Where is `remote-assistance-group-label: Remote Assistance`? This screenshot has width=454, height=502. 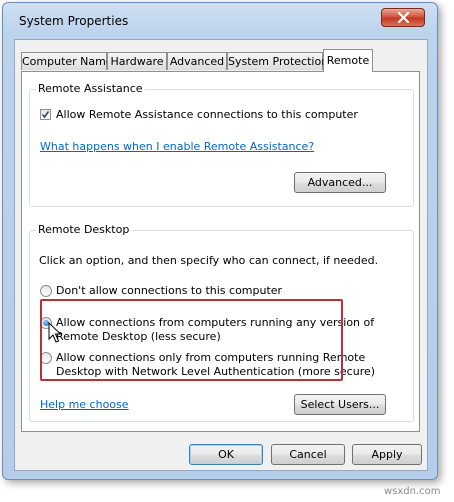 remote-assistance-group-label: Remote Assistance is located at coordinates (90, 88).